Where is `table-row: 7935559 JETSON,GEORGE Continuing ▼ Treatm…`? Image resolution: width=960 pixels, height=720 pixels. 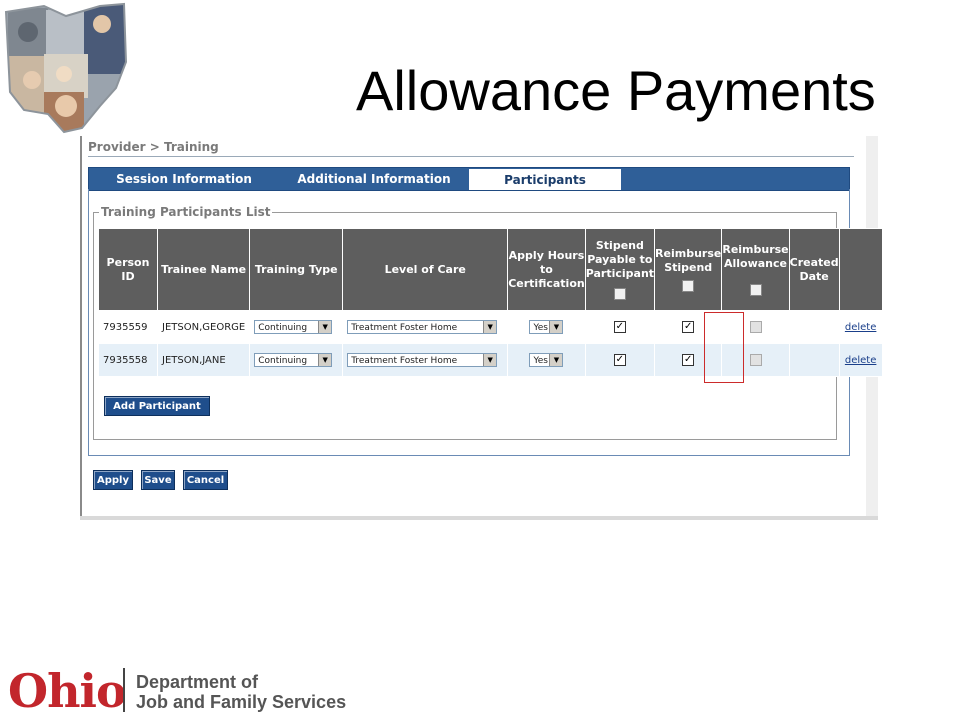 table-row: 7935559 JETSON,GEORGE Continuing ▼ Treatm… is located at coordinates (490, 327).